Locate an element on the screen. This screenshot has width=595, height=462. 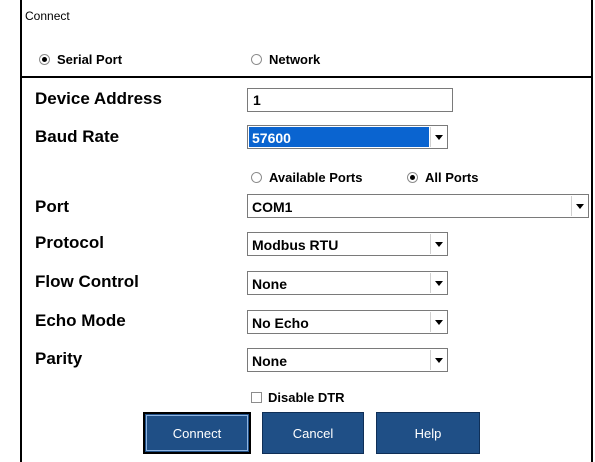
port-value: COM1 is located at coordinates (272, 207).